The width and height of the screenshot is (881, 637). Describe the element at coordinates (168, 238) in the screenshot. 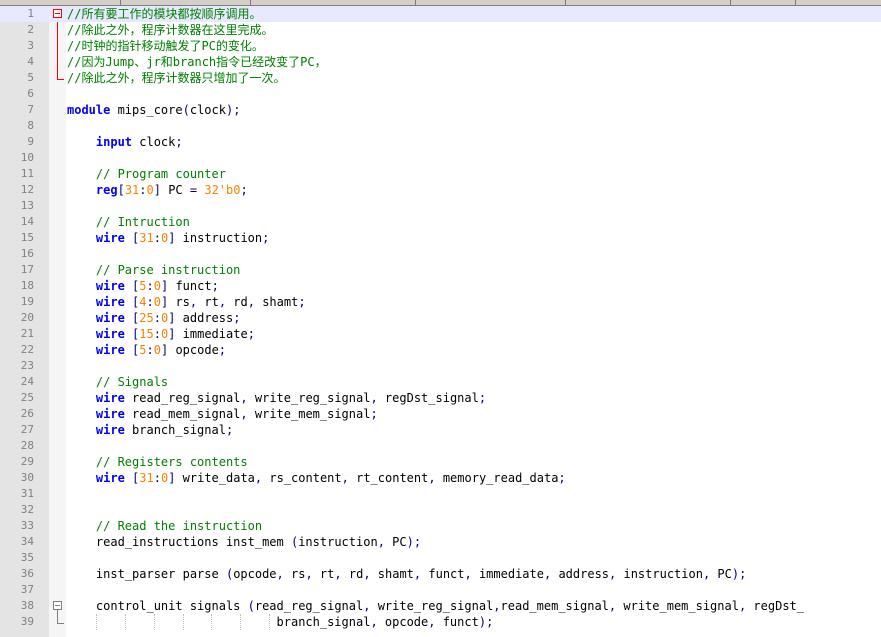

I see `code-text: wire [31:0] instruction;` at that location.